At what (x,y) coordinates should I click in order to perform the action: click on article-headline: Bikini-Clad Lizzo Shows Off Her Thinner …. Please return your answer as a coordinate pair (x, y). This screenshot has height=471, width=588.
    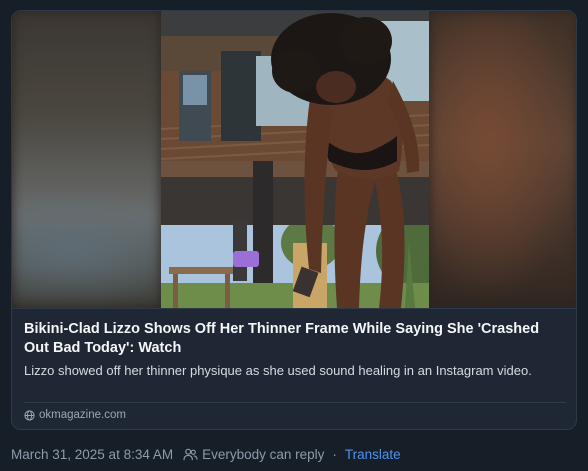
    Looking at the image, I should click on (294, 339).